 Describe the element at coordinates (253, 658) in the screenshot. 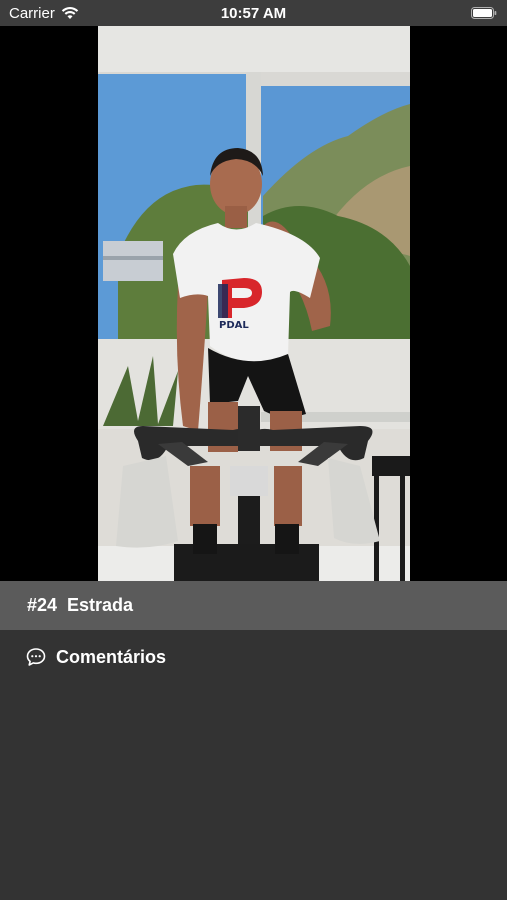

I see `comments-button: Comentários` at that location.